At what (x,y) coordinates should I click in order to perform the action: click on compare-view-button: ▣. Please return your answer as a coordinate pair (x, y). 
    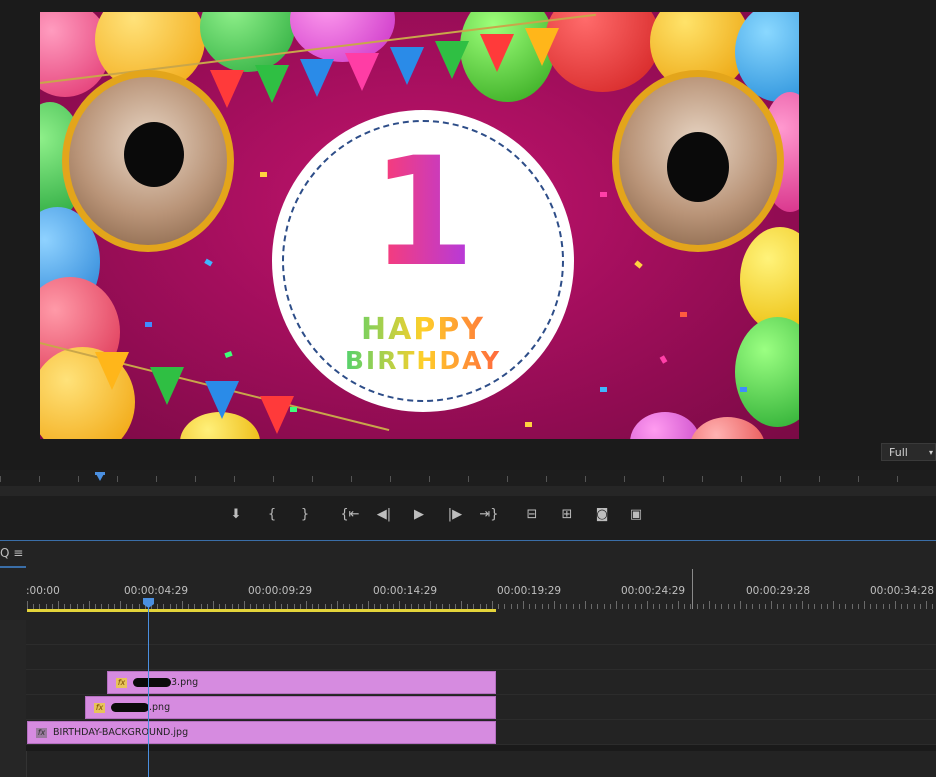
    Looking at the image, I should click on (636, 515).